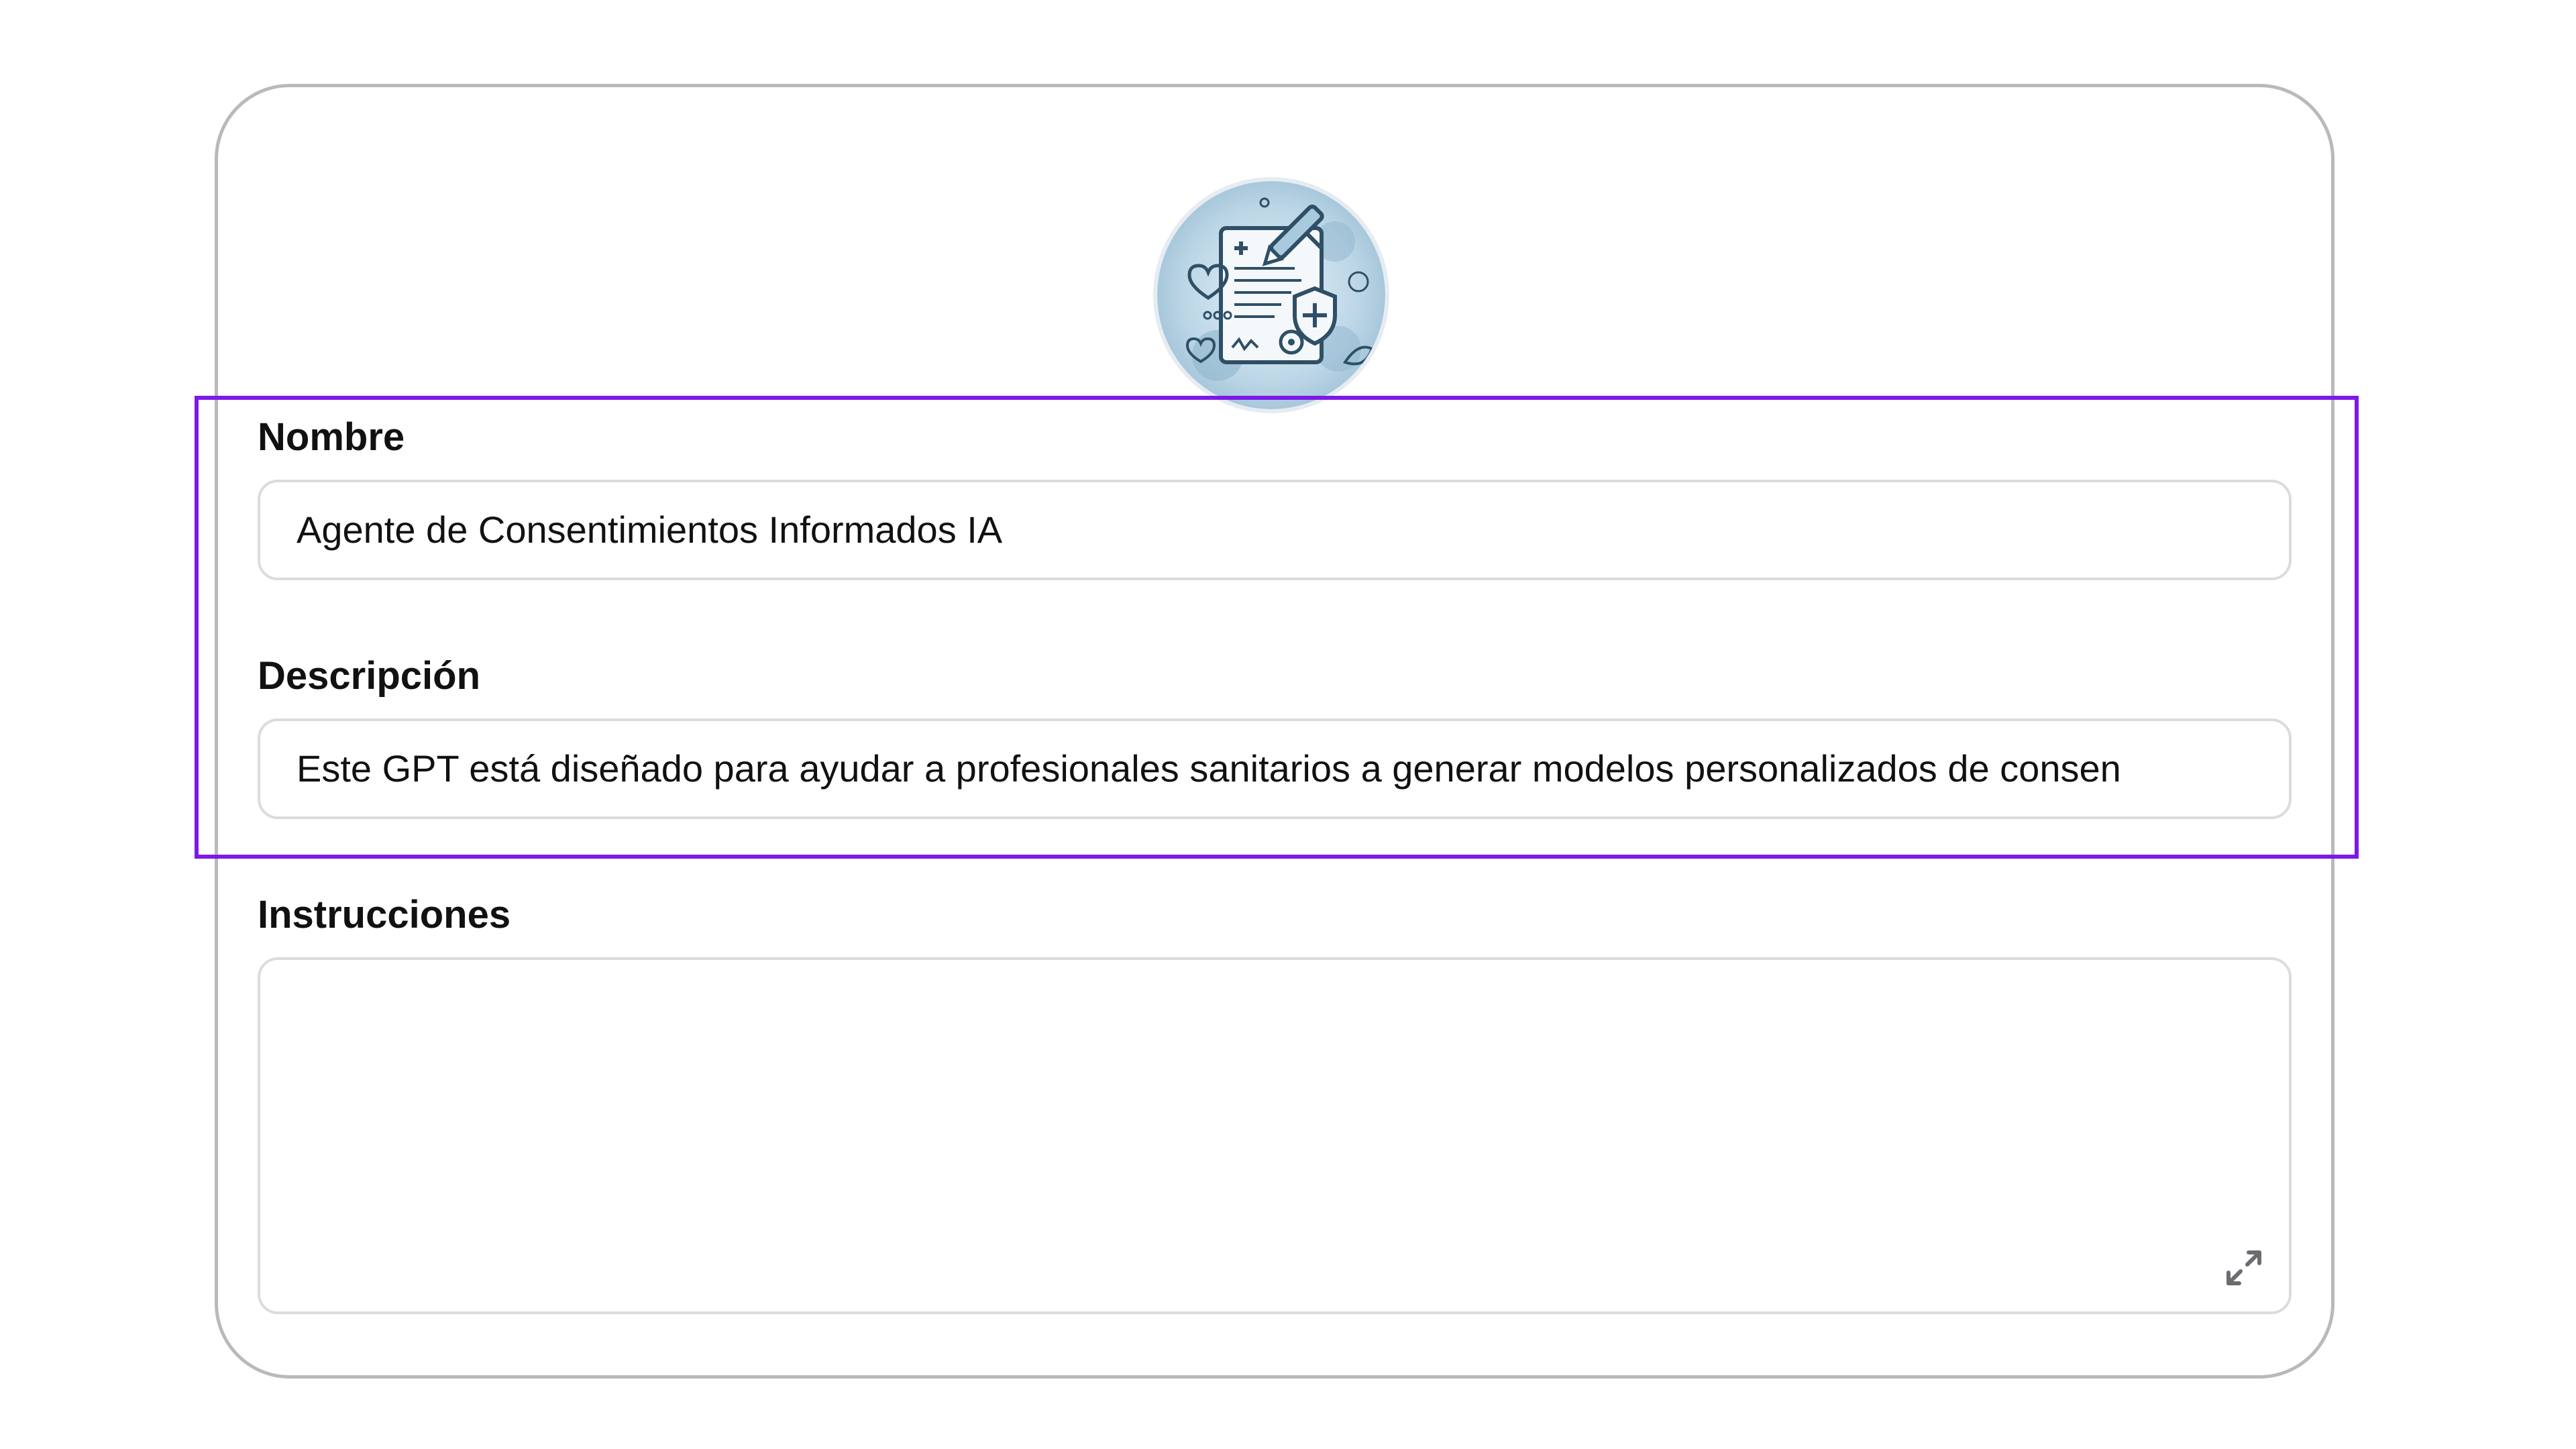 This screenshot has width=2576, height=1449. I want to click on name-field: Agente de Consentimientos Informados IA, so click(1275, 530).